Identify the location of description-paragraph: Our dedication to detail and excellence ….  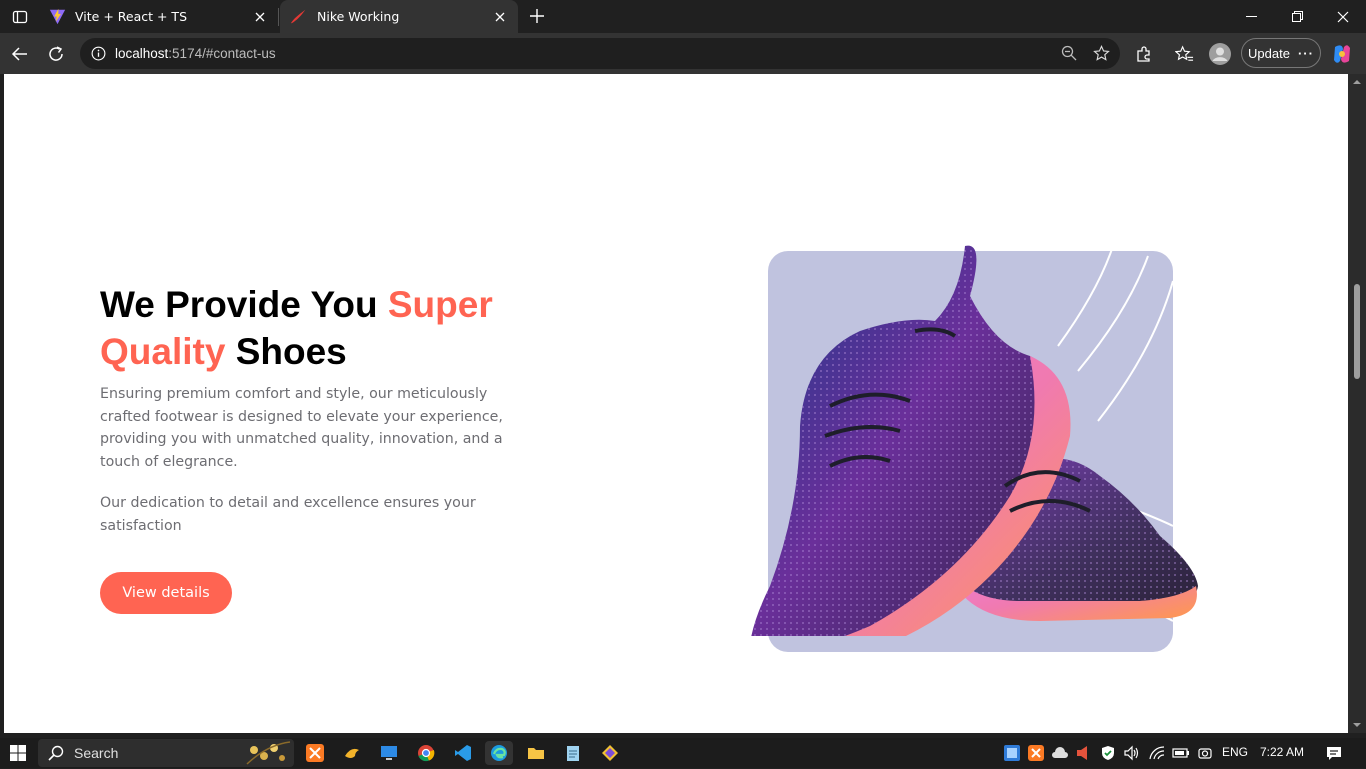
(288, 514).